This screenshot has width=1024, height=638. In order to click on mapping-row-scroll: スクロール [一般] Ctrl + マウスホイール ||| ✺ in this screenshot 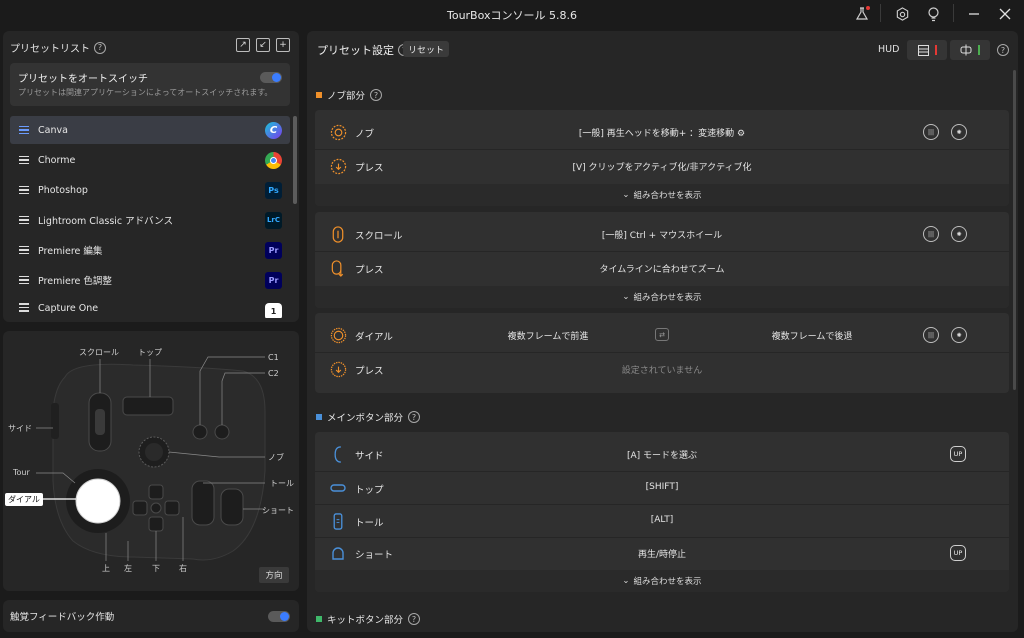, I will do `click(662, 234)`.